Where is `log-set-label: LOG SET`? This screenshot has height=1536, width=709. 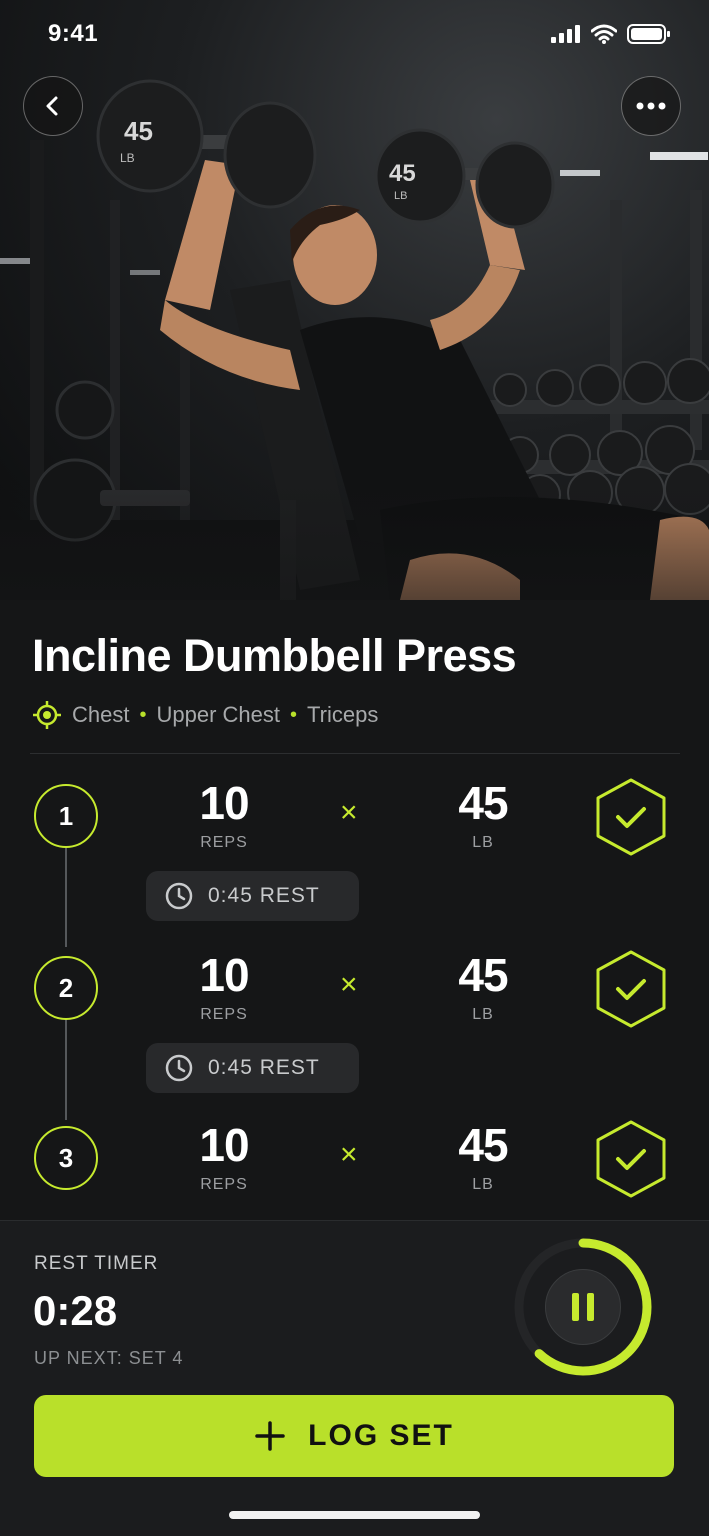 log-set-label: LOG SET is located at coordinates (381, 1435).